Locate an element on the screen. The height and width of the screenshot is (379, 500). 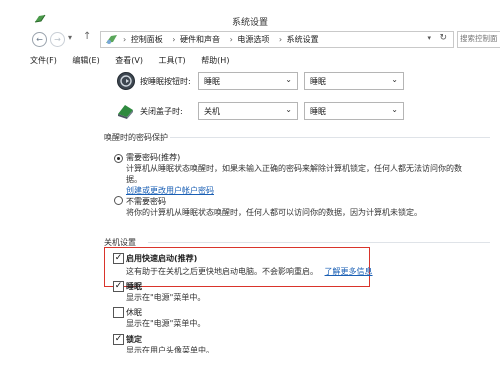
sleep-desc: 显示在"电源"菜单中。 is located at coordinates (166, 297).